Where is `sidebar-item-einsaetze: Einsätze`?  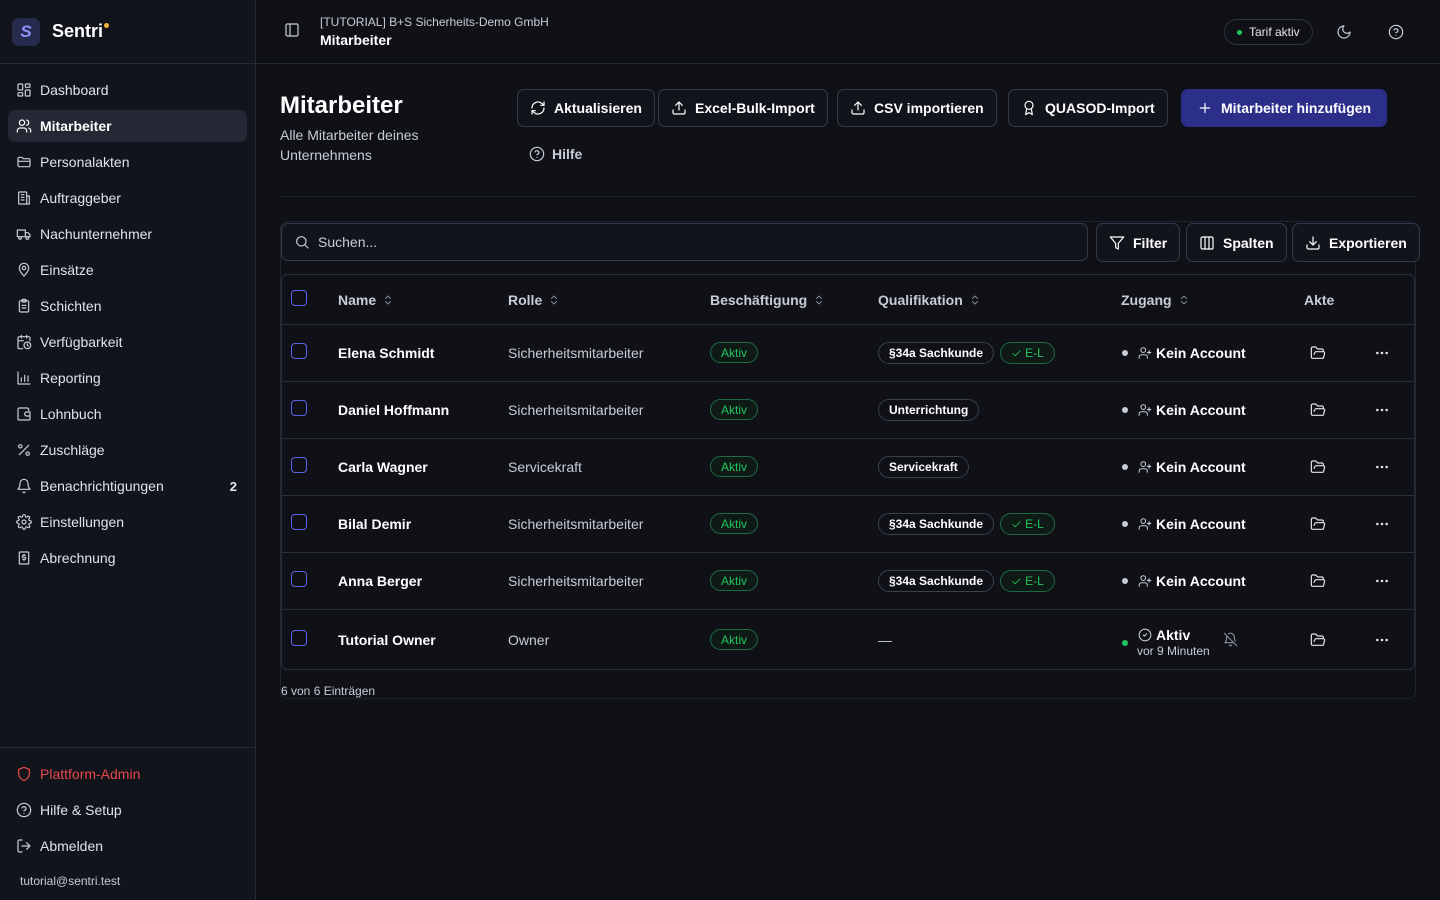 sidebar-item-einsaetze: Einsätze is located at coordinates (127, 270).